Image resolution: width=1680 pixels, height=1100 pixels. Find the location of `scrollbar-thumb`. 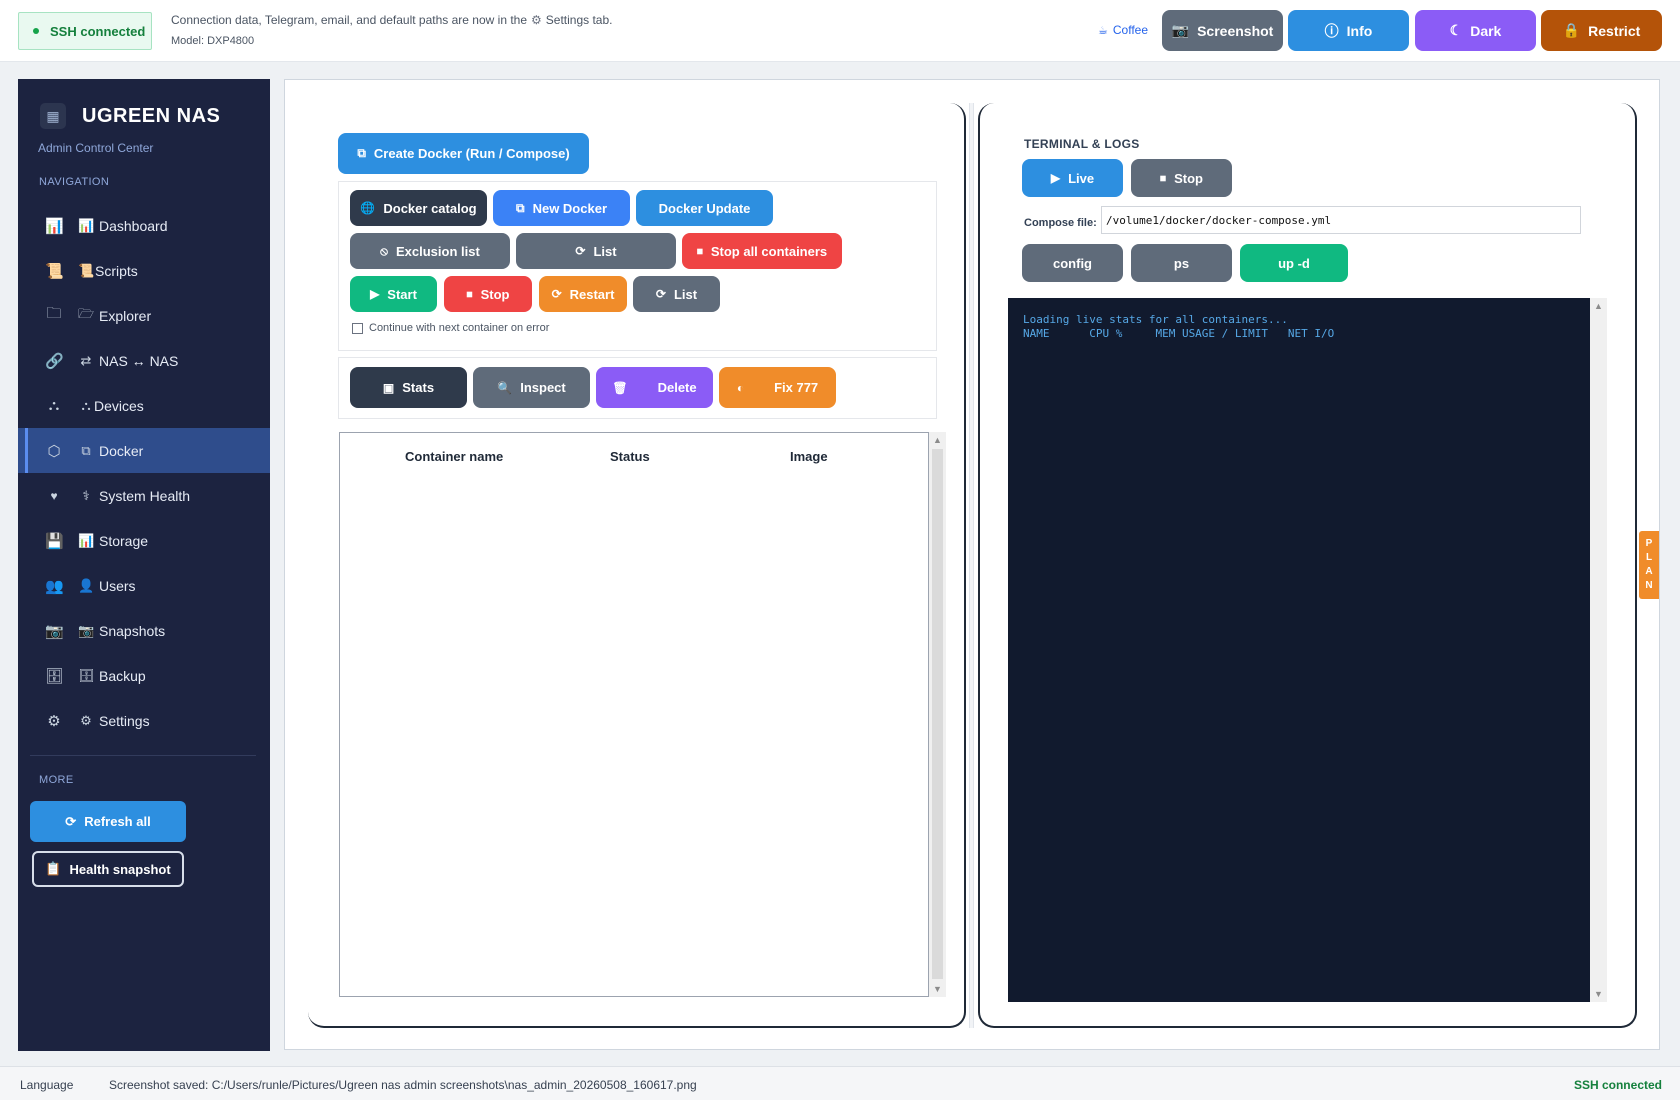

scrollbar-thumb is located at coordinates (937, 714).